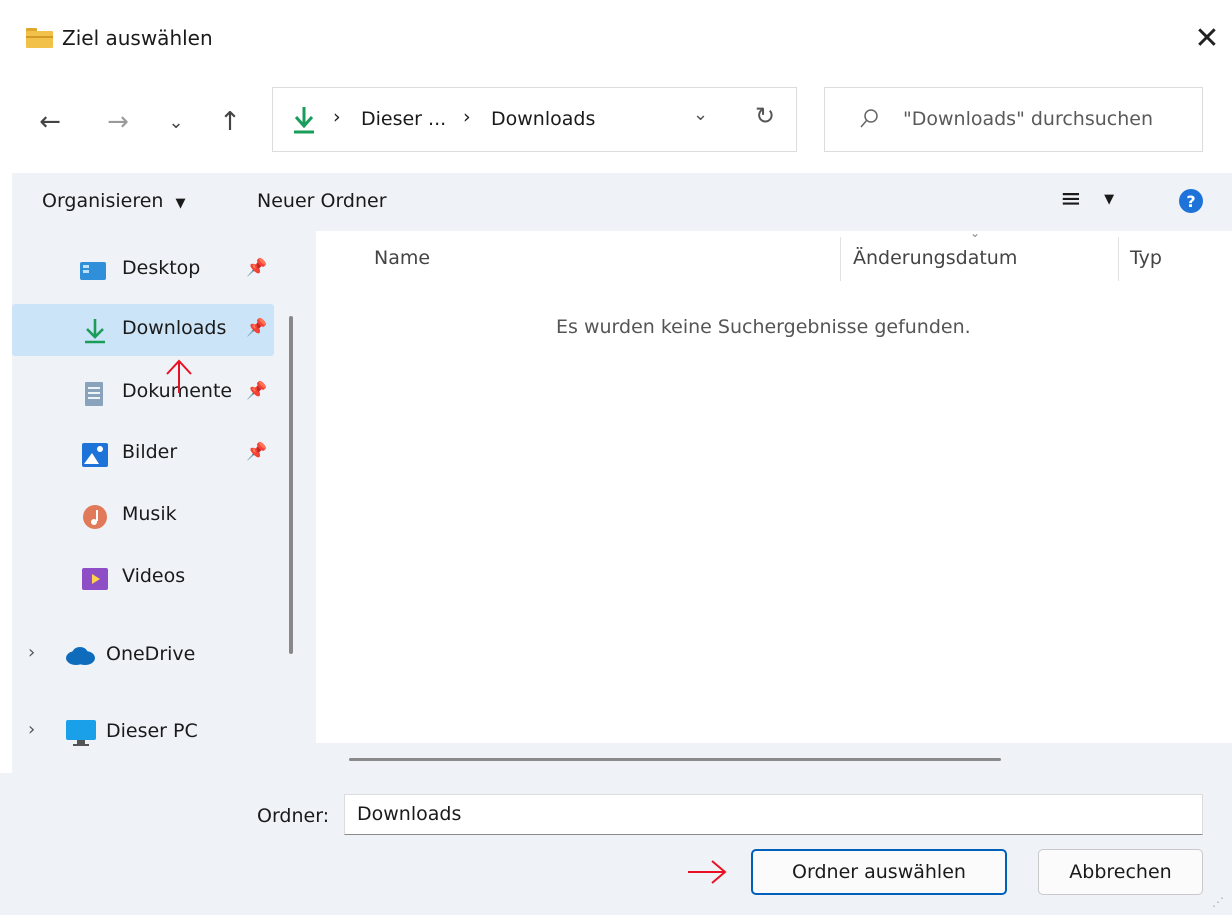  What do you see at coordinates (975, 233) in the screenshot?
I see `sort-chevron-icon: ⌄` at bounding box center [975, 233].